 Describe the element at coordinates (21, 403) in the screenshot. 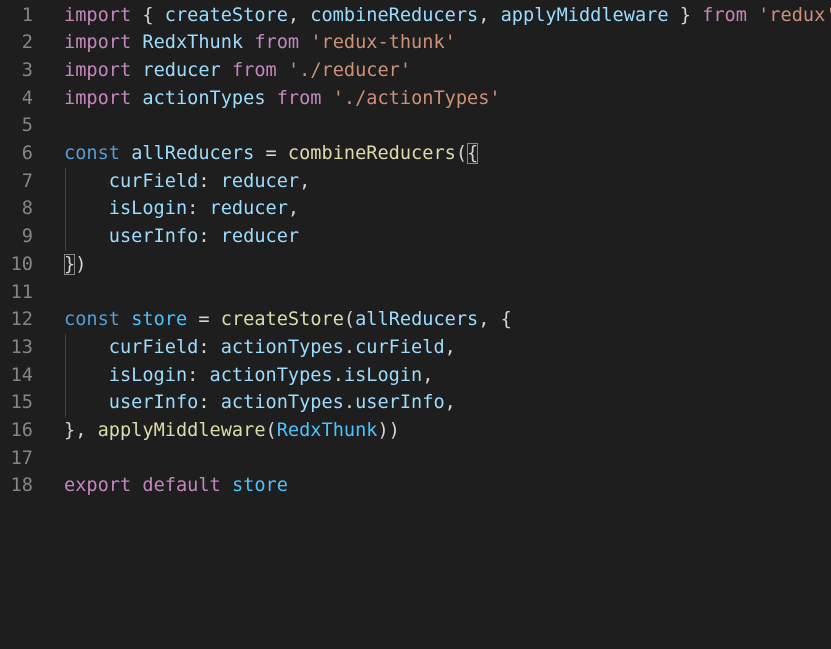

I see `line-number: 15` at that location.